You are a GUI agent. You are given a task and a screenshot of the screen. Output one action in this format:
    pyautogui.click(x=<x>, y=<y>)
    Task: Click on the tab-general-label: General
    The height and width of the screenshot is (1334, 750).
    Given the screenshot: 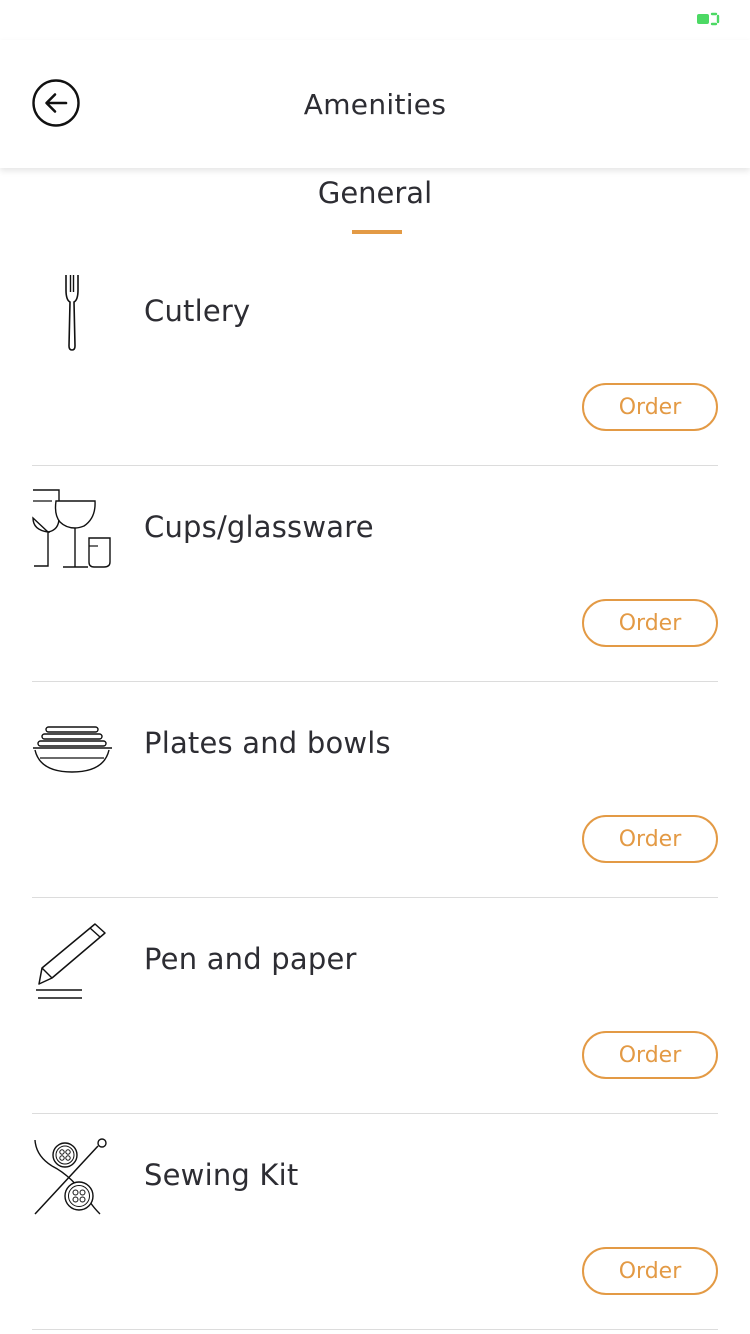 What is the action you would take?
    pyautogui.click(x=375, y=193)
    